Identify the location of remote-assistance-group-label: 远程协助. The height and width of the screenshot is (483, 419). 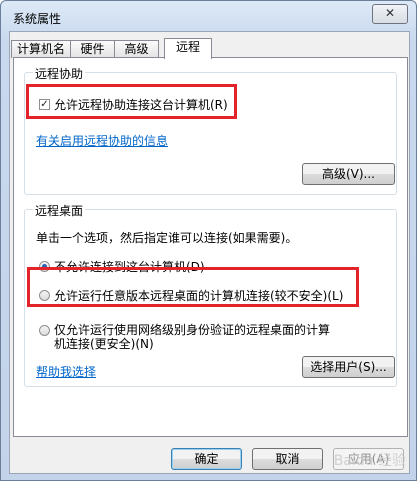
(59, 73).